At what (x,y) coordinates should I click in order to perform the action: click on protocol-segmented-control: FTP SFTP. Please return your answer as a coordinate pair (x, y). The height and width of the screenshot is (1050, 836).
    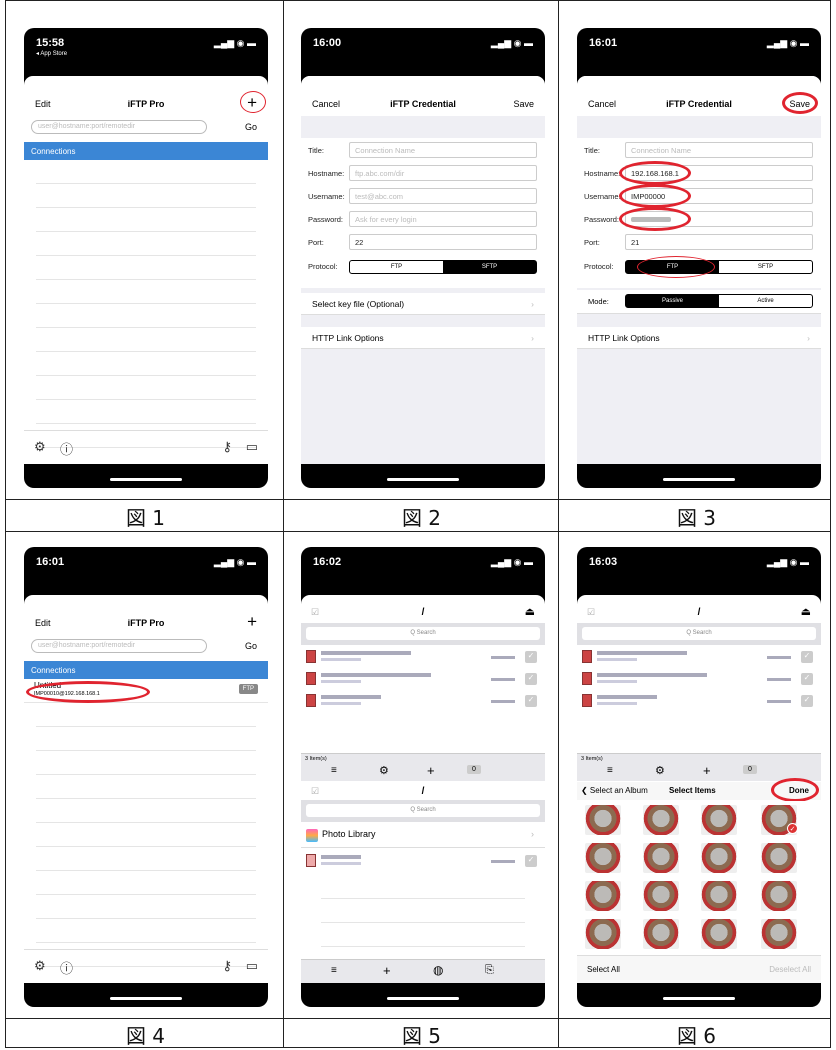
    Looking at the image, I should click on (443, 267).